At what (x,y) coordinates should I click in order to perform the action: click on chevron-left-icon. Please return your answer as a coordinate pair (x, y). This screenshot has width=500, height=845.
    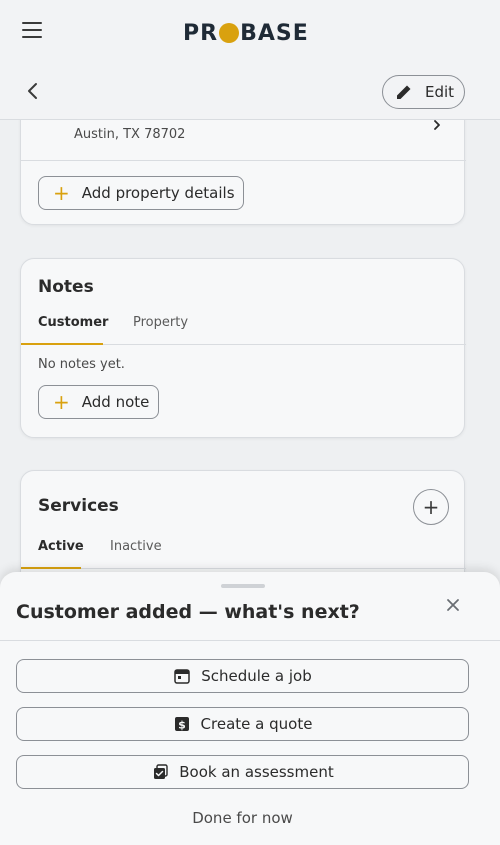
    Looking at the image, I should click on (32, 91).